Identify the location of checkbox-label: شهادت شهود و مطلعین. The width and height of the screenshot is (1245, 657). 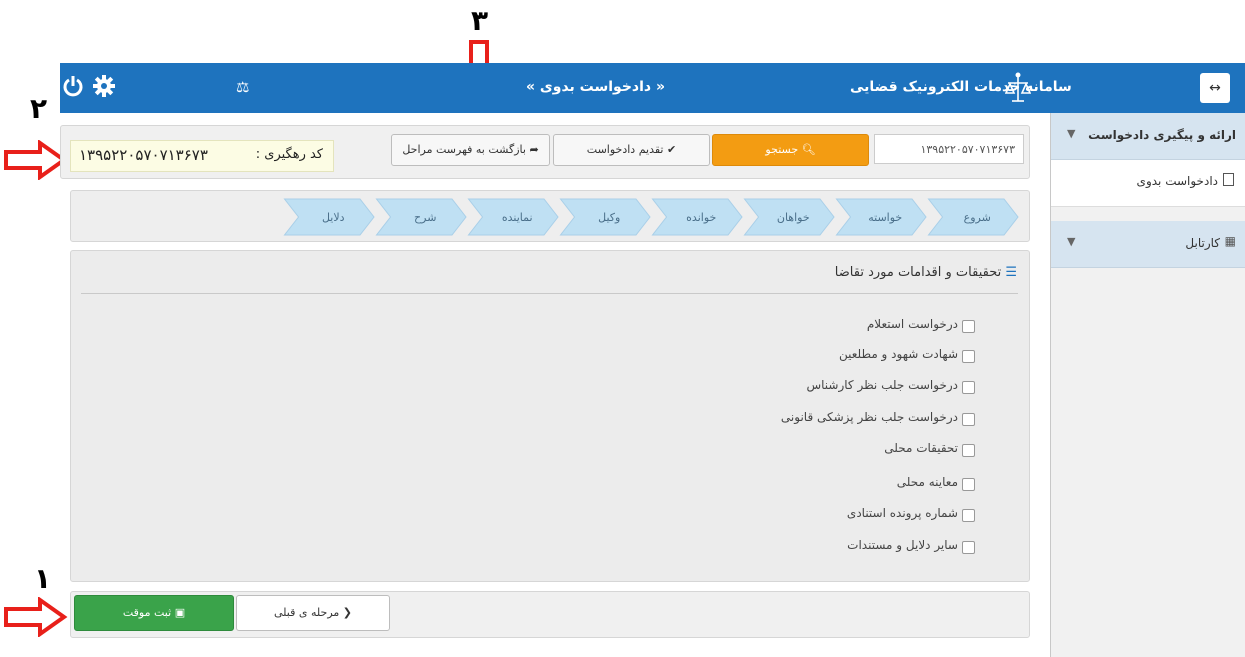
(898, 354).